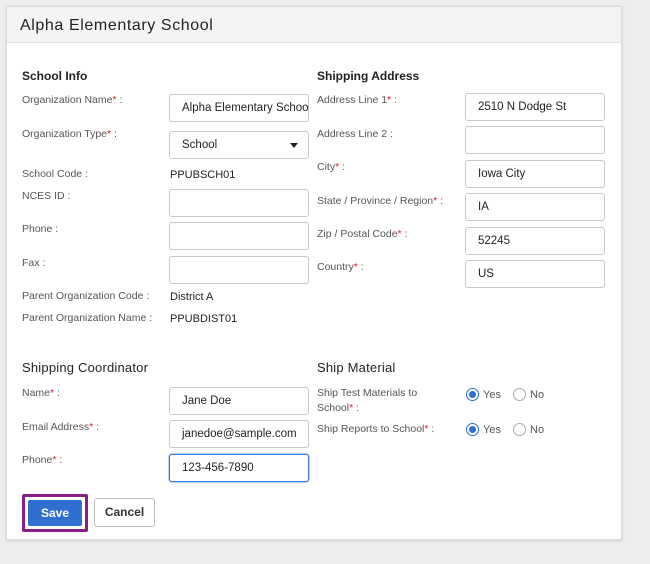 This screenshot has width=650, height=564. I want to click on save-button: Save, so click(55, 513).